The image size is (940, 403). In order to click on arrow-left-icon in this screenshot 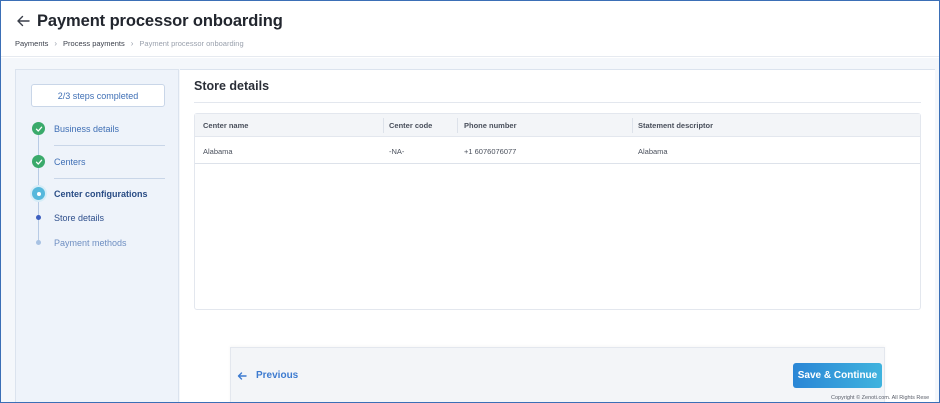, I will do `click(242, 375)`.